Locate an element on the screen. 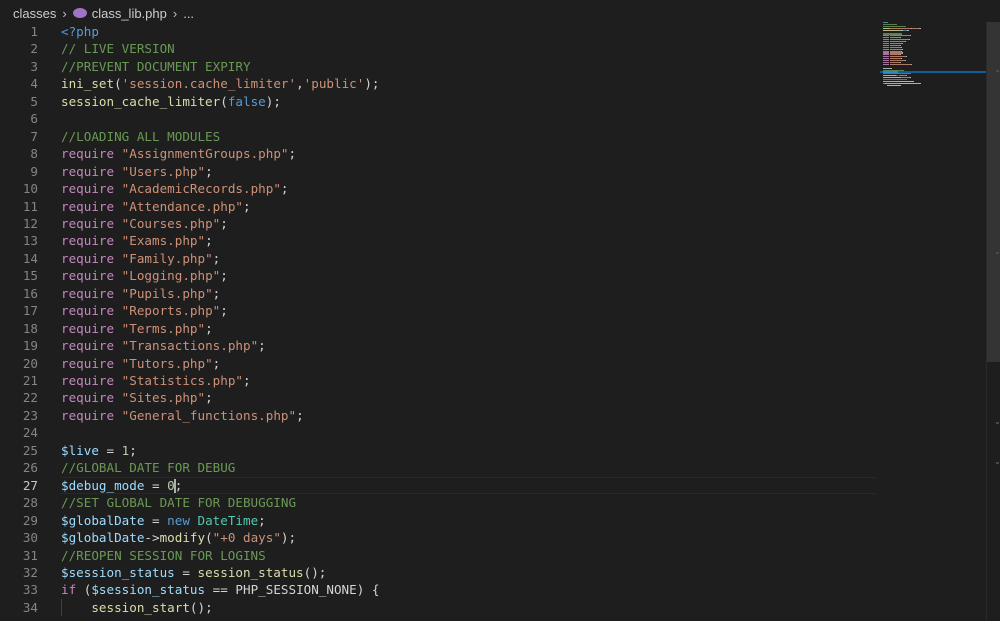 The image size is (1000, 621). code-line: 27 $debug_mode = 0; is located at coordinates (440, 485).